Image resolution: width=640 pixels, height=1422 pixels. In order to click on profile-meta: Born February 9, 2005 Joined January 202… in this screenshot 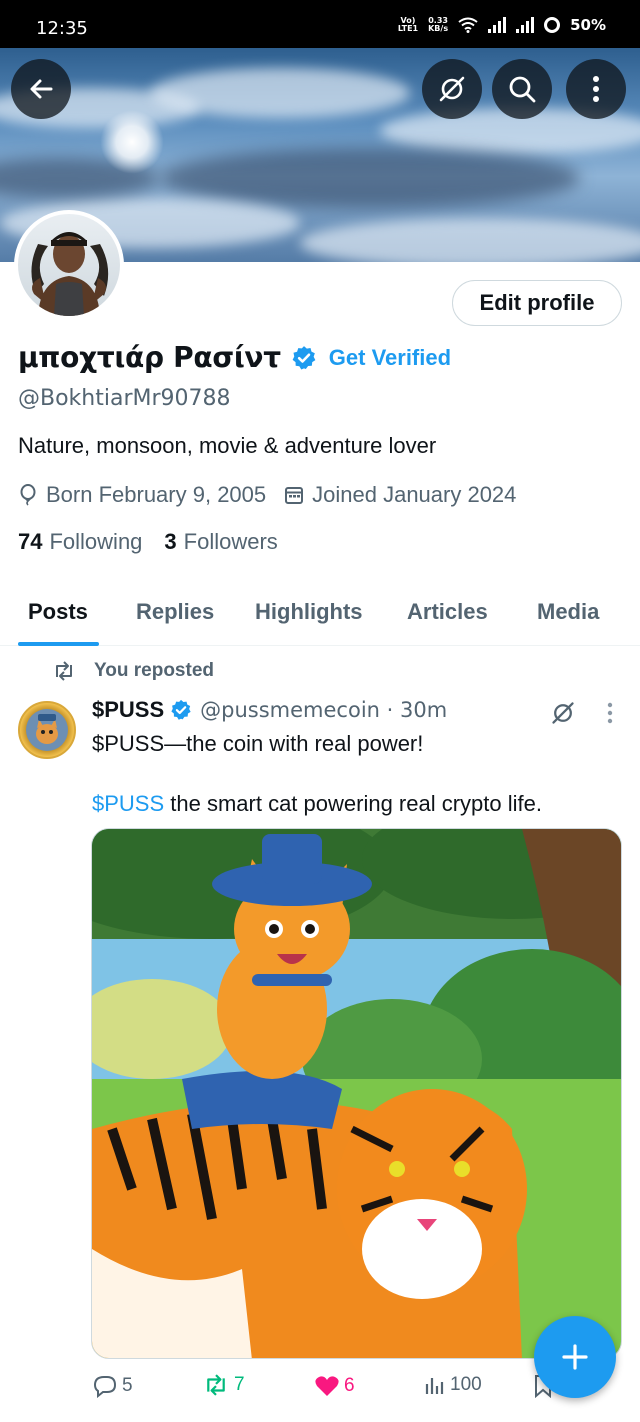, I will do `click(276, 495)`.